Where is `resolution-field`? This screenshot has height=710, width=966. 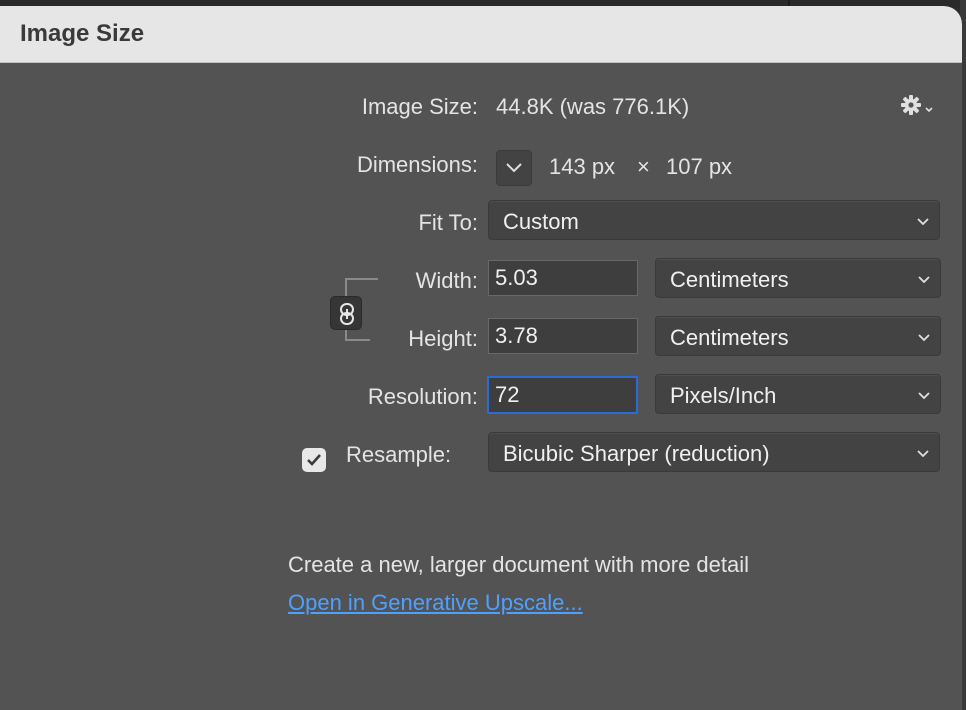
resolution-field is located at coordinates (562, 395).